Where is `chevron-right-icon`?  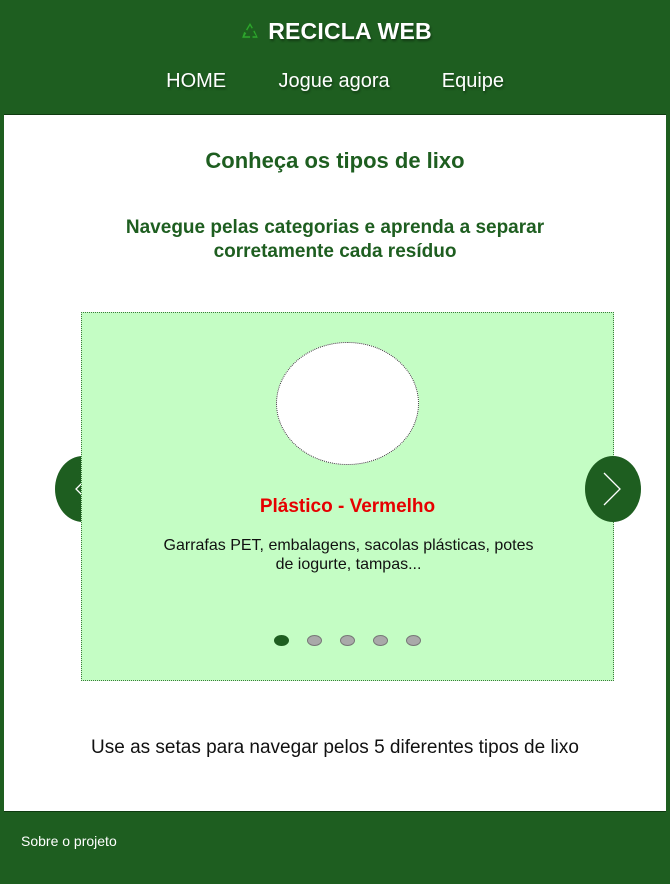 chevron-right-icon is located at coordinates (612, 489).